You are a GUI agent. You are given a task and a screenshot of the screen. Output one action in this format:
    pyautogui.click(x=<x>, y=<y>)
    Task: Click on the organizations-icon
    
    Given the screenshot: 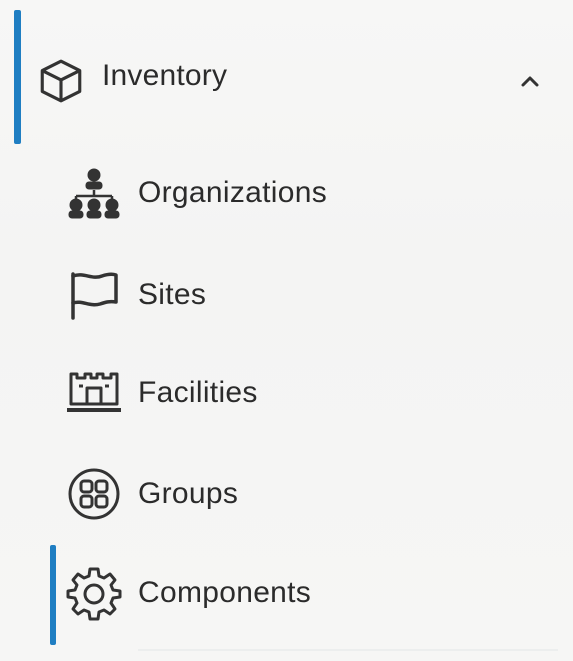 What is the action you would take?
    pyautogui.click(x=94, y=193)
    